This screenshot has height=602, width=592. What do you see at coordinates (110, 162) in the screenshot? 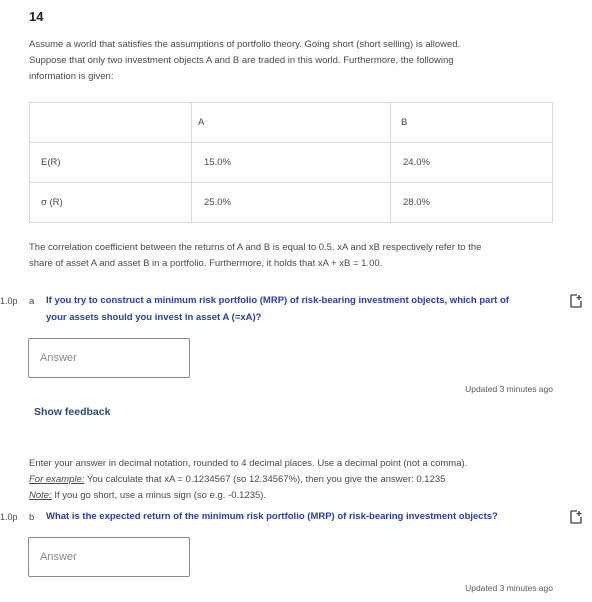
I see `table-row-label: E(R)` at bounding box center [110, 162].